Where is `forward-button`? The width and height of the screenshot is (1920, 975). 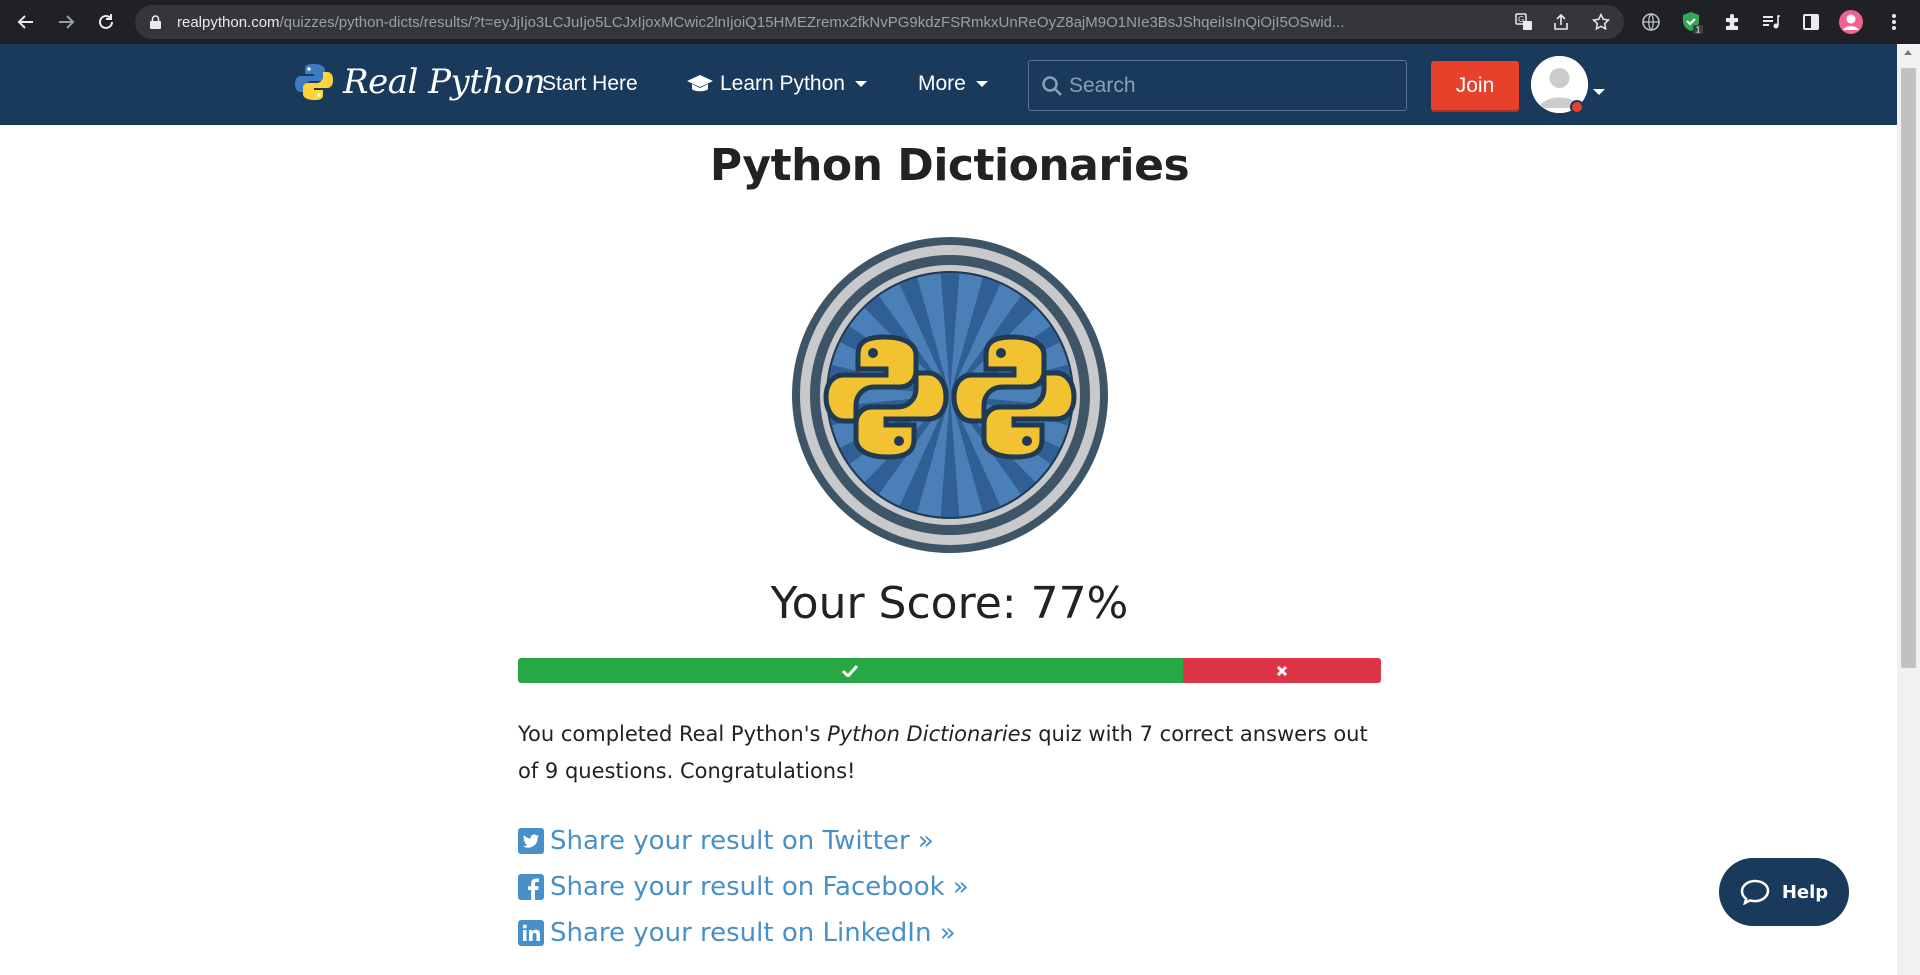
forward-button is located at coordinates (66, 22).